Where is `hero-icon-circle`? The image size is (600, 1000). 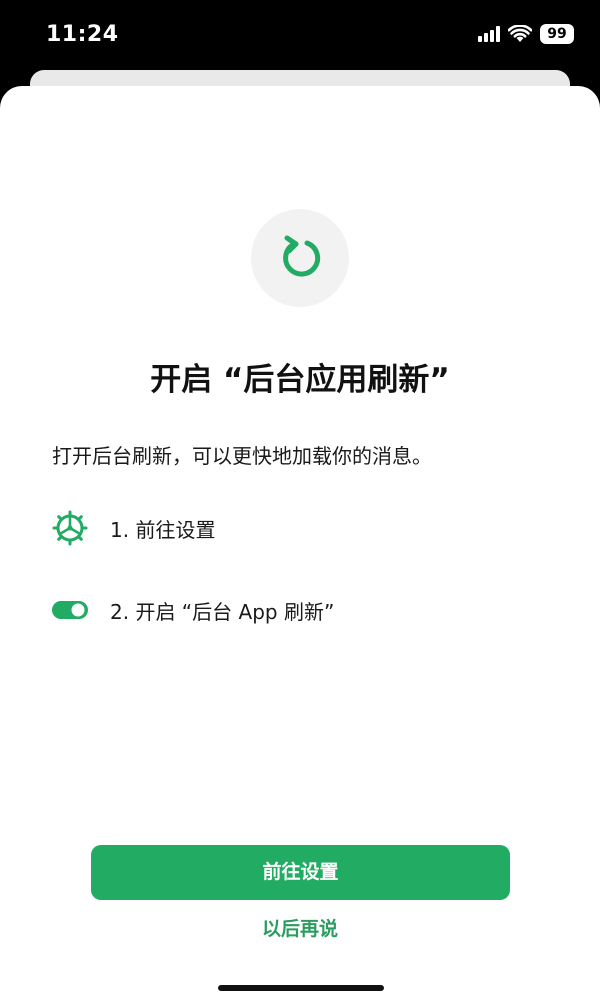 hero-icon-circle is located at coordinates (300, 258).